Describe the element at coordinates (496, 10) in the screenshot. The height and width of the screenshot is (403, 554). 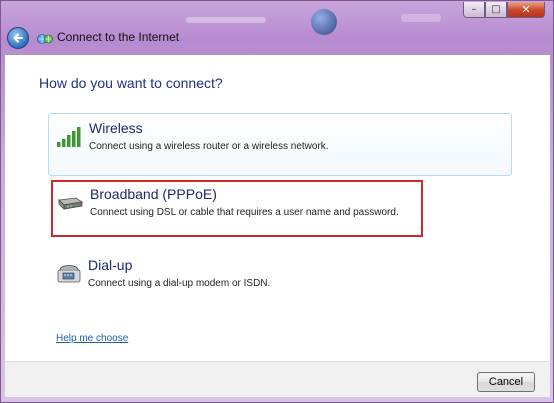
I see `maximize-button: □` at that location.